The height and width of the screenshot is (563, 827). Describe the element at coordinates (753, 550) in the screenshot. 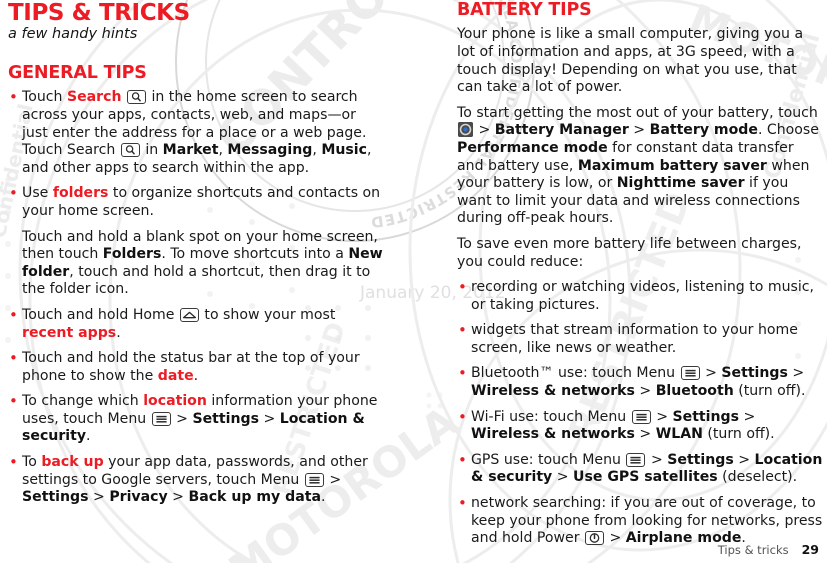

I see `footer-section-label: Tips & tricks` at that location.